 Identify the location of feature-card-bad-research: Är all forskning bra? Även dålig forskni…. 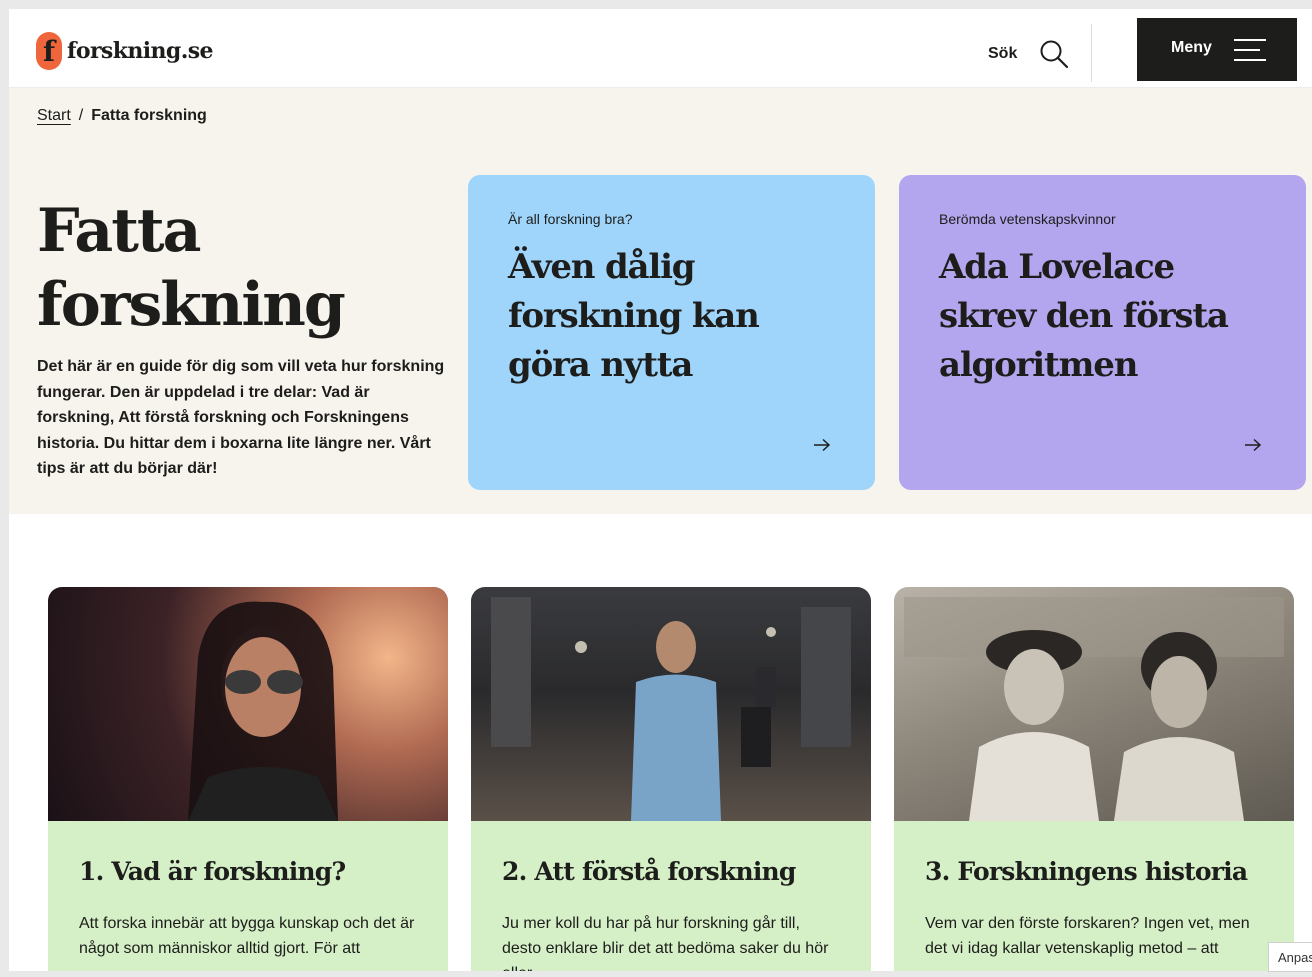
(671, 332).